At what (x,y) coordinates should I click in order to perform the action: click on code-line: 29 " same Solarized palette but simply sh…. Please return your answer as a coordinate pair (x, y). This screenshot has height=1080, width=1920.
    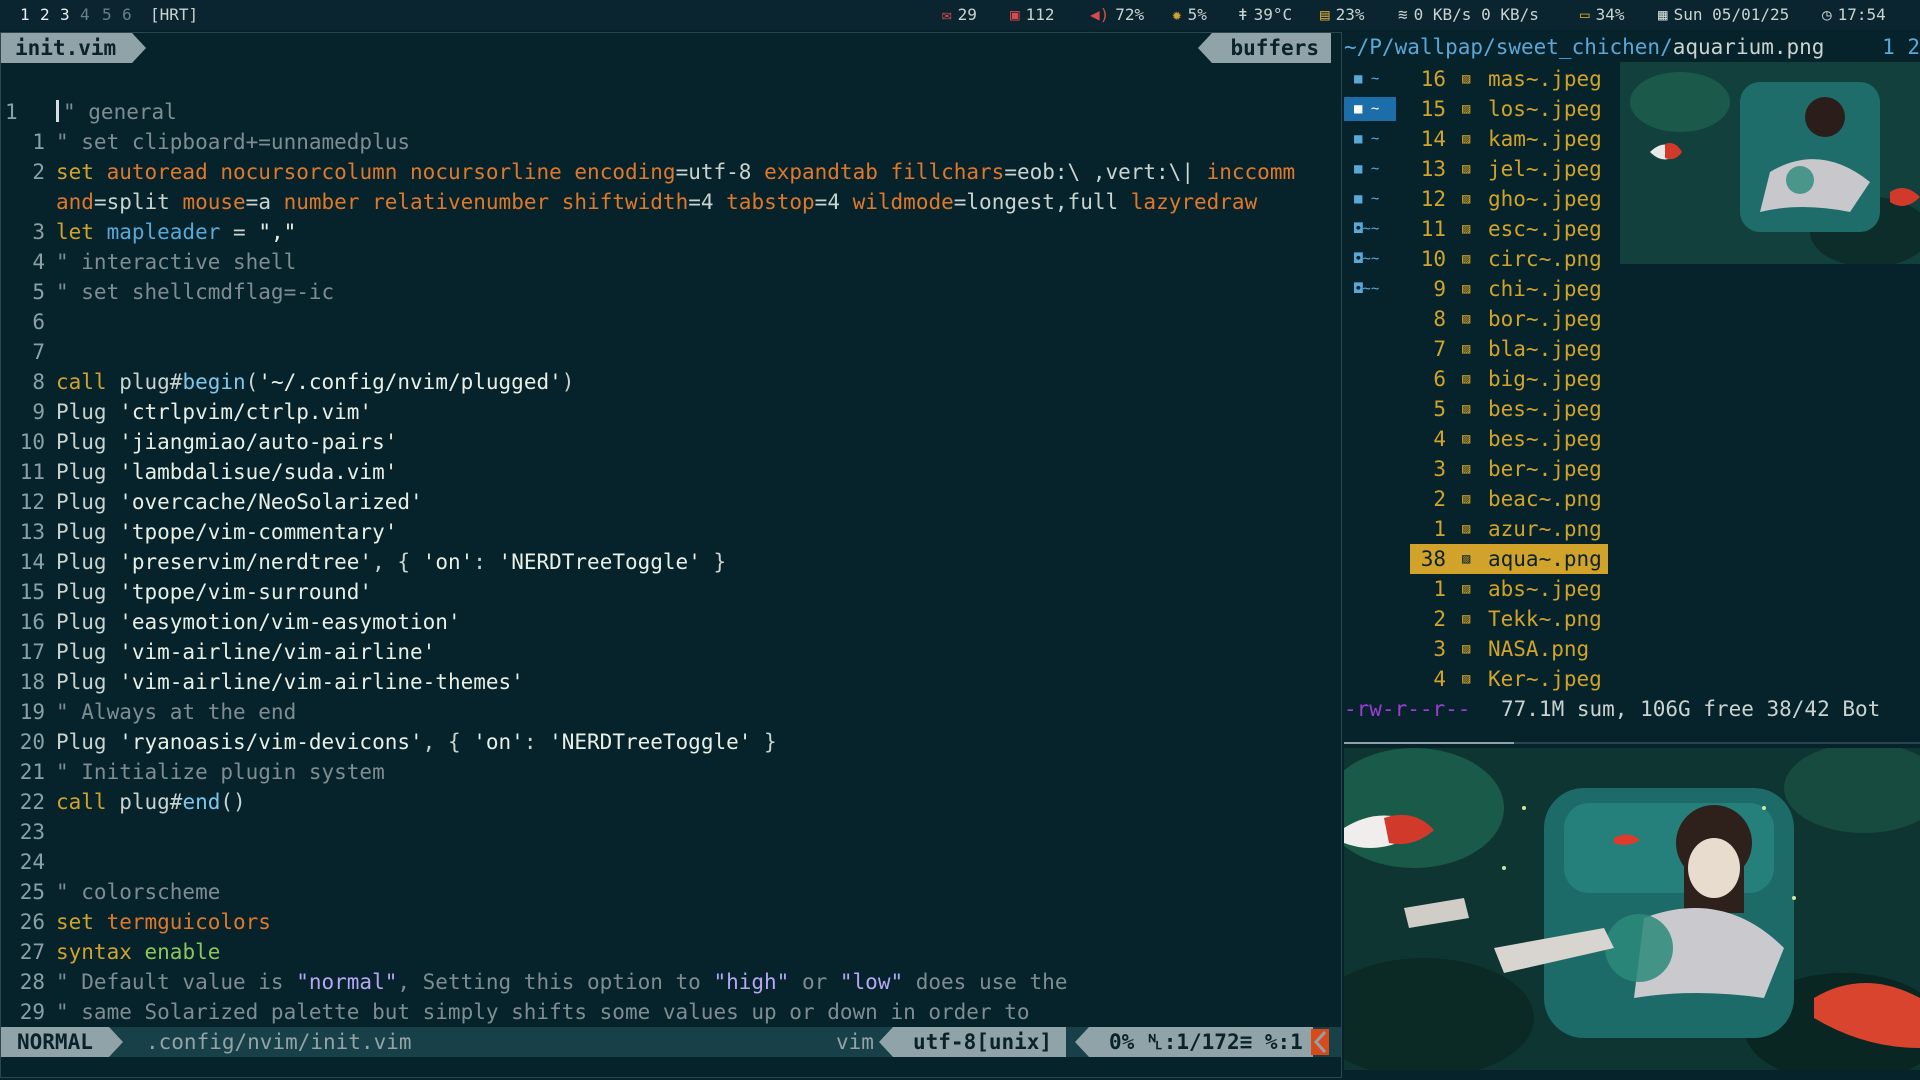
    Looking at the image, I should click on (672, 1012).